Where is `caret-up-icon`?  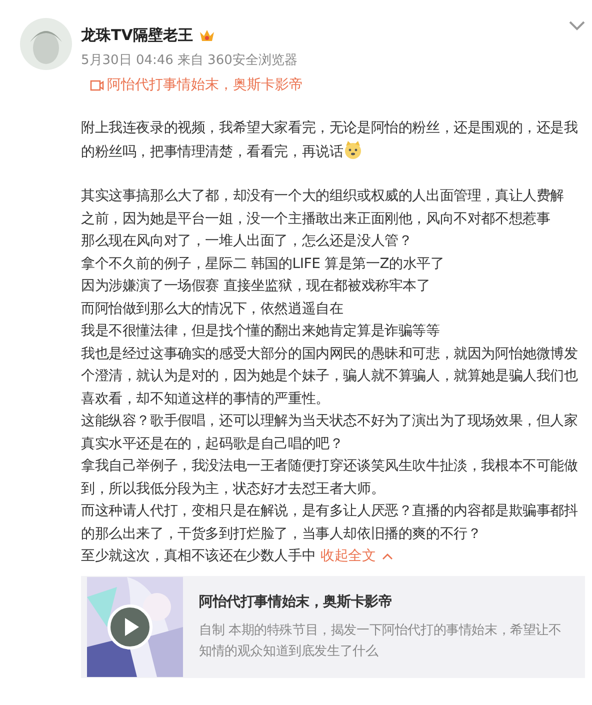
caret-up-icon is located at coordinates (387, 556).